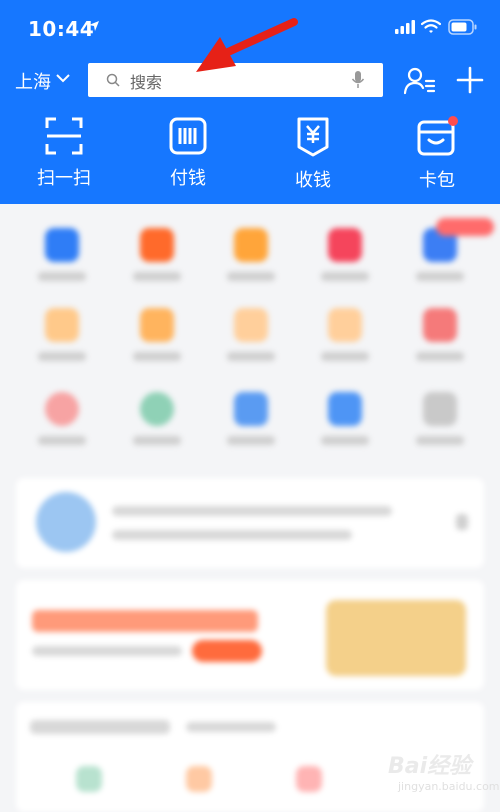 The image size is (500, 812). Describe the element at coordinates (247, 45) in the screenshot. I see `annotation-arrow` at that location.